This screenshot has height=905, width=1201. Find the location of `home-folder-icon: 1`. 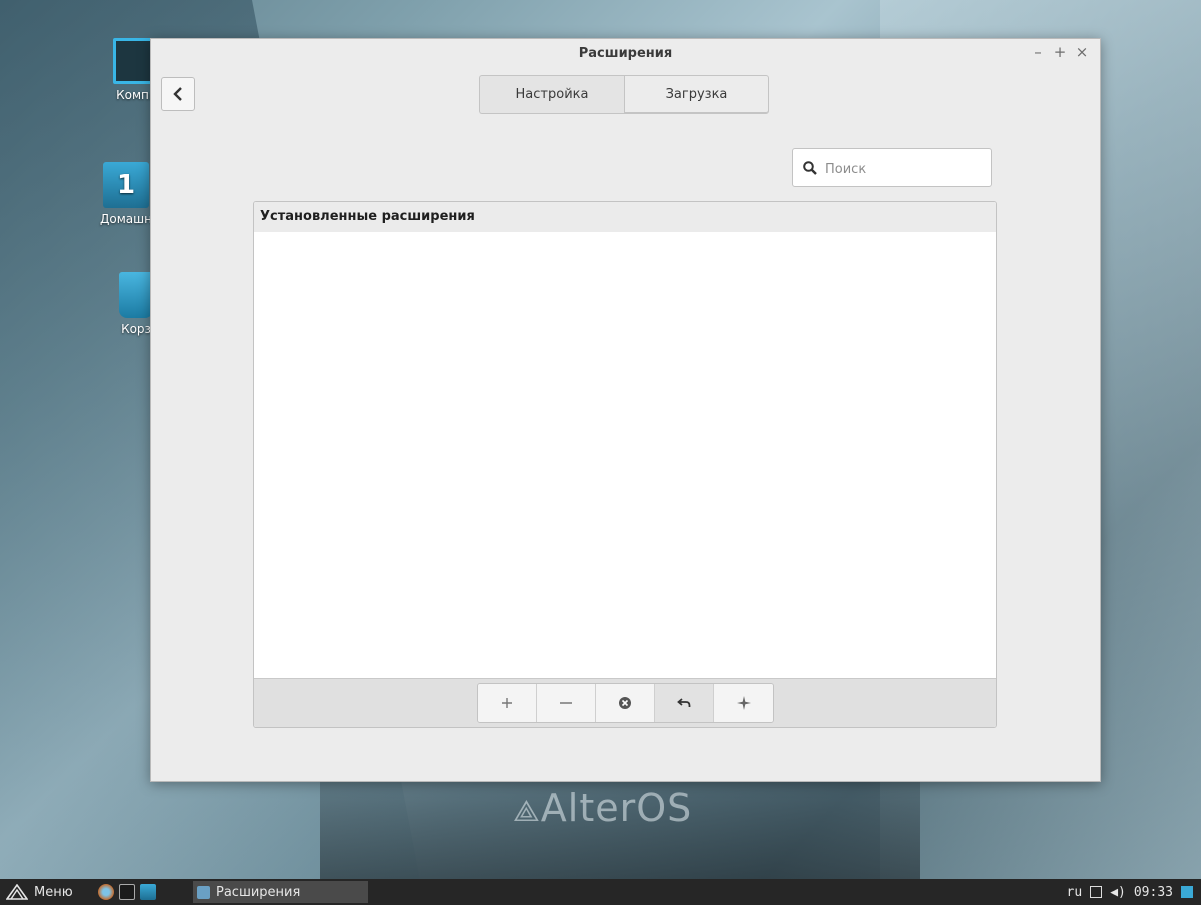

home-folder-icon: 1 is located at coordinates (126, 185).